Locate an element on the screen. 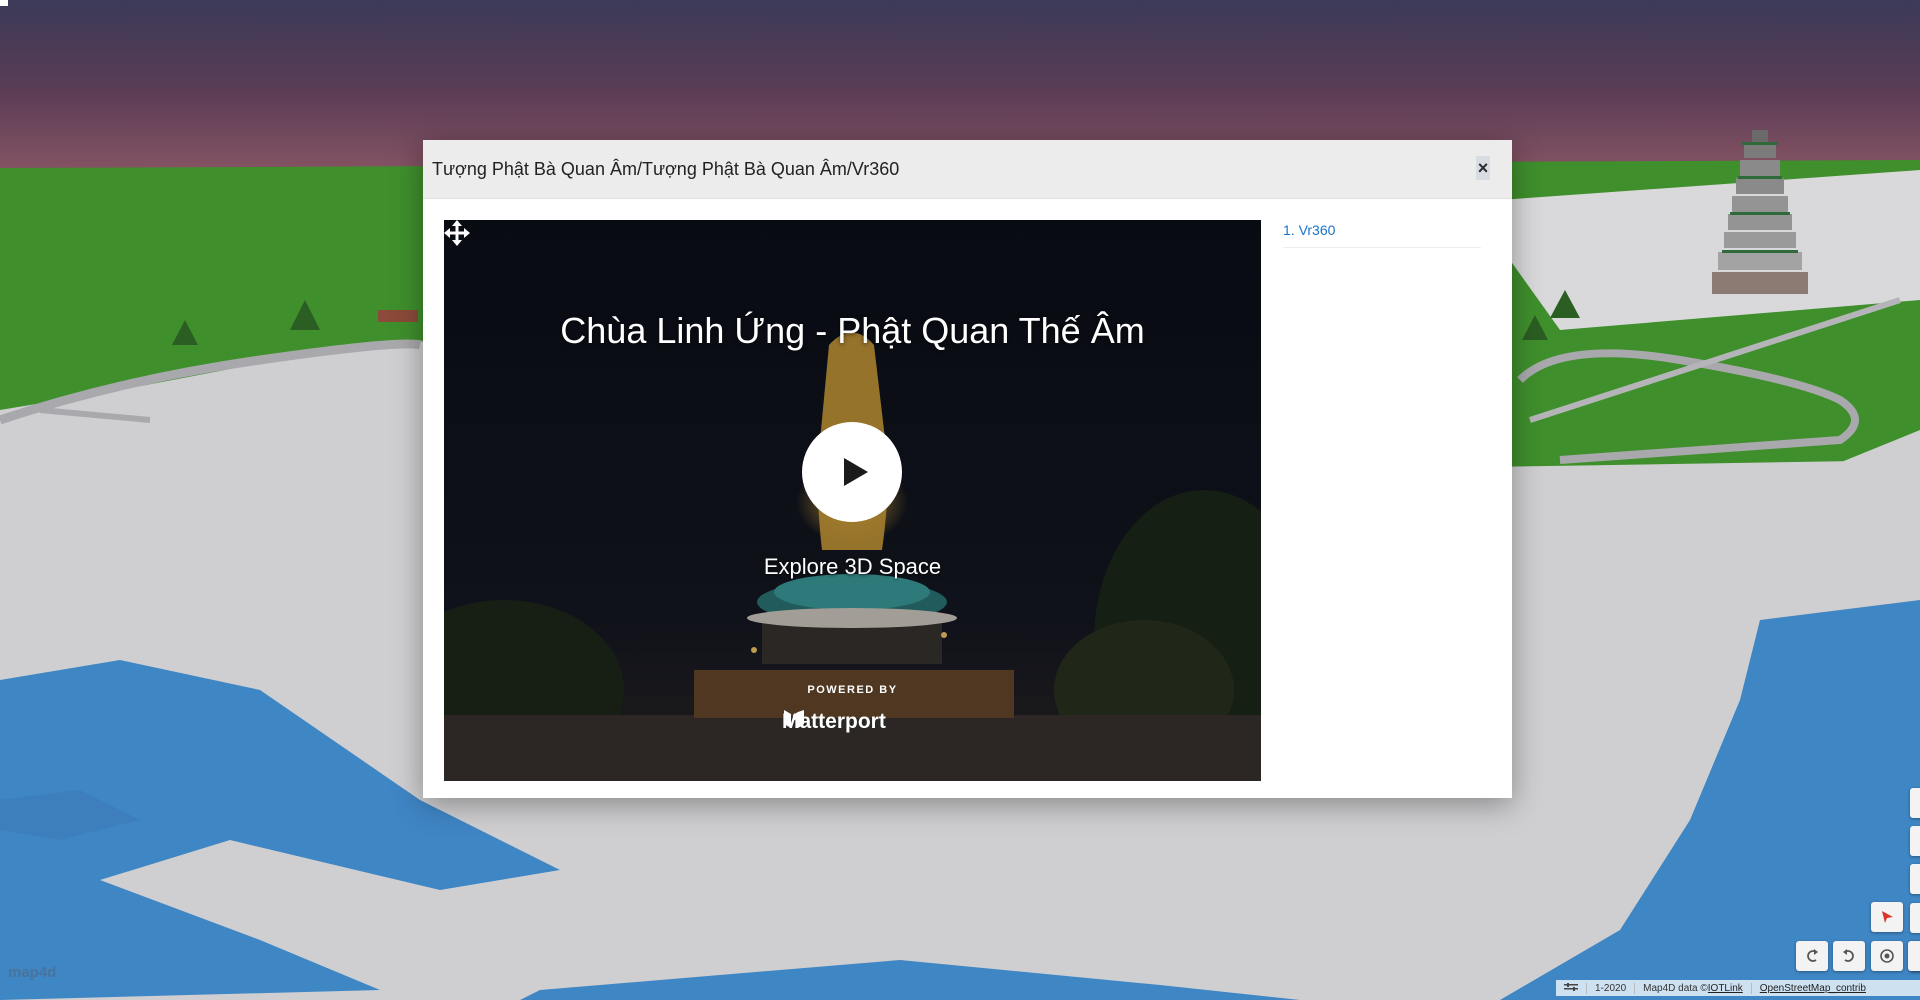  attribution-text: Map4D data © is located at coordinates (1675, 988).